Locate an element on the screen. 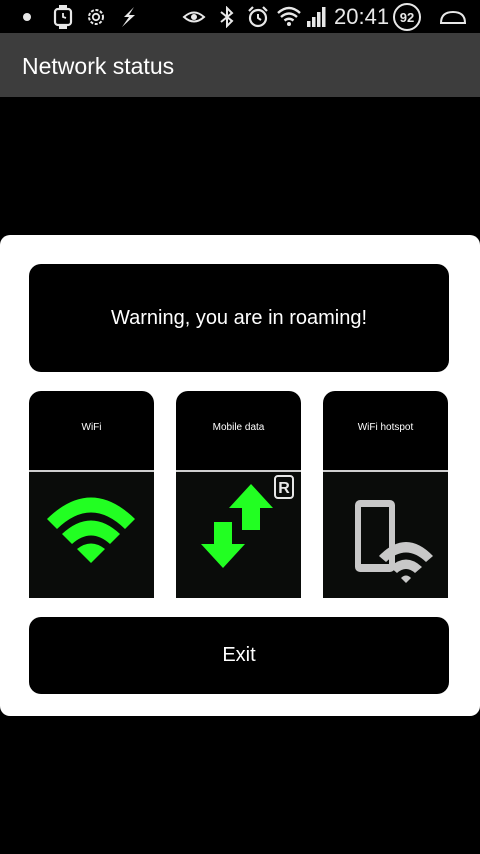  mobile-data-tile-header: Mobile data is located at coordinates (238, 430).